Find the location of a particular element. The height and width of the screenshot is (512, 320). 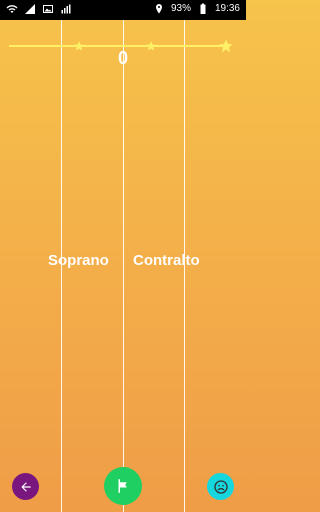

feedback-button is located at coordinates (220, 486).